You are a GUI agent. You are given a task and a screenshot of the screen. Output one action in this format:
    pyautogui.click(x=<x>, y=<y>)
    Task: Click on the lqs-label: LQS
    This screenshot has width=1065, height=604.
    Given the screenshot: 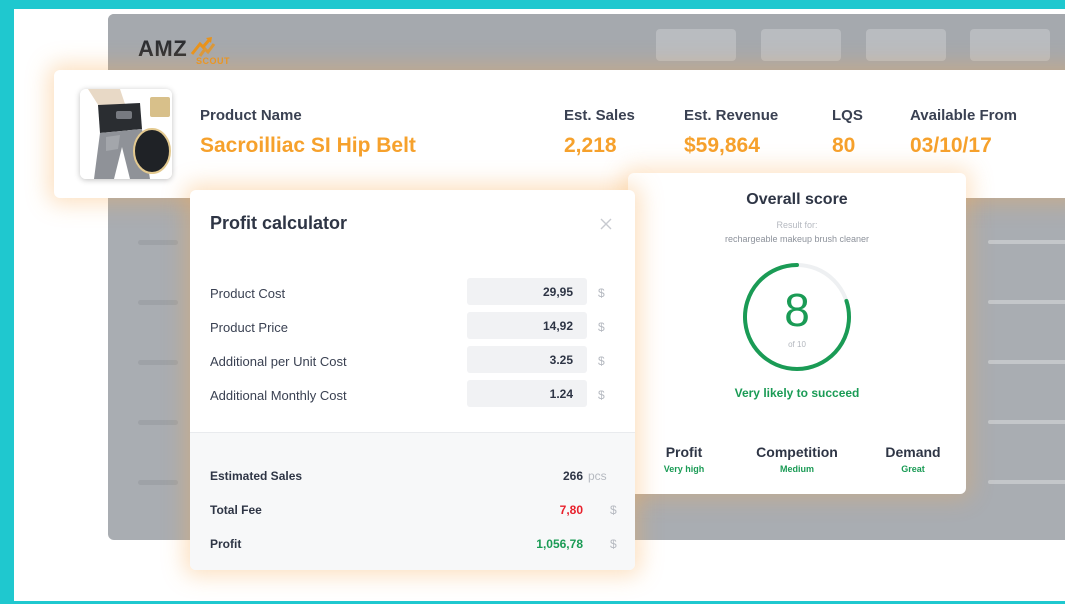 What is the action you would take?
    pyautogui.click(x=847, y=115)
    